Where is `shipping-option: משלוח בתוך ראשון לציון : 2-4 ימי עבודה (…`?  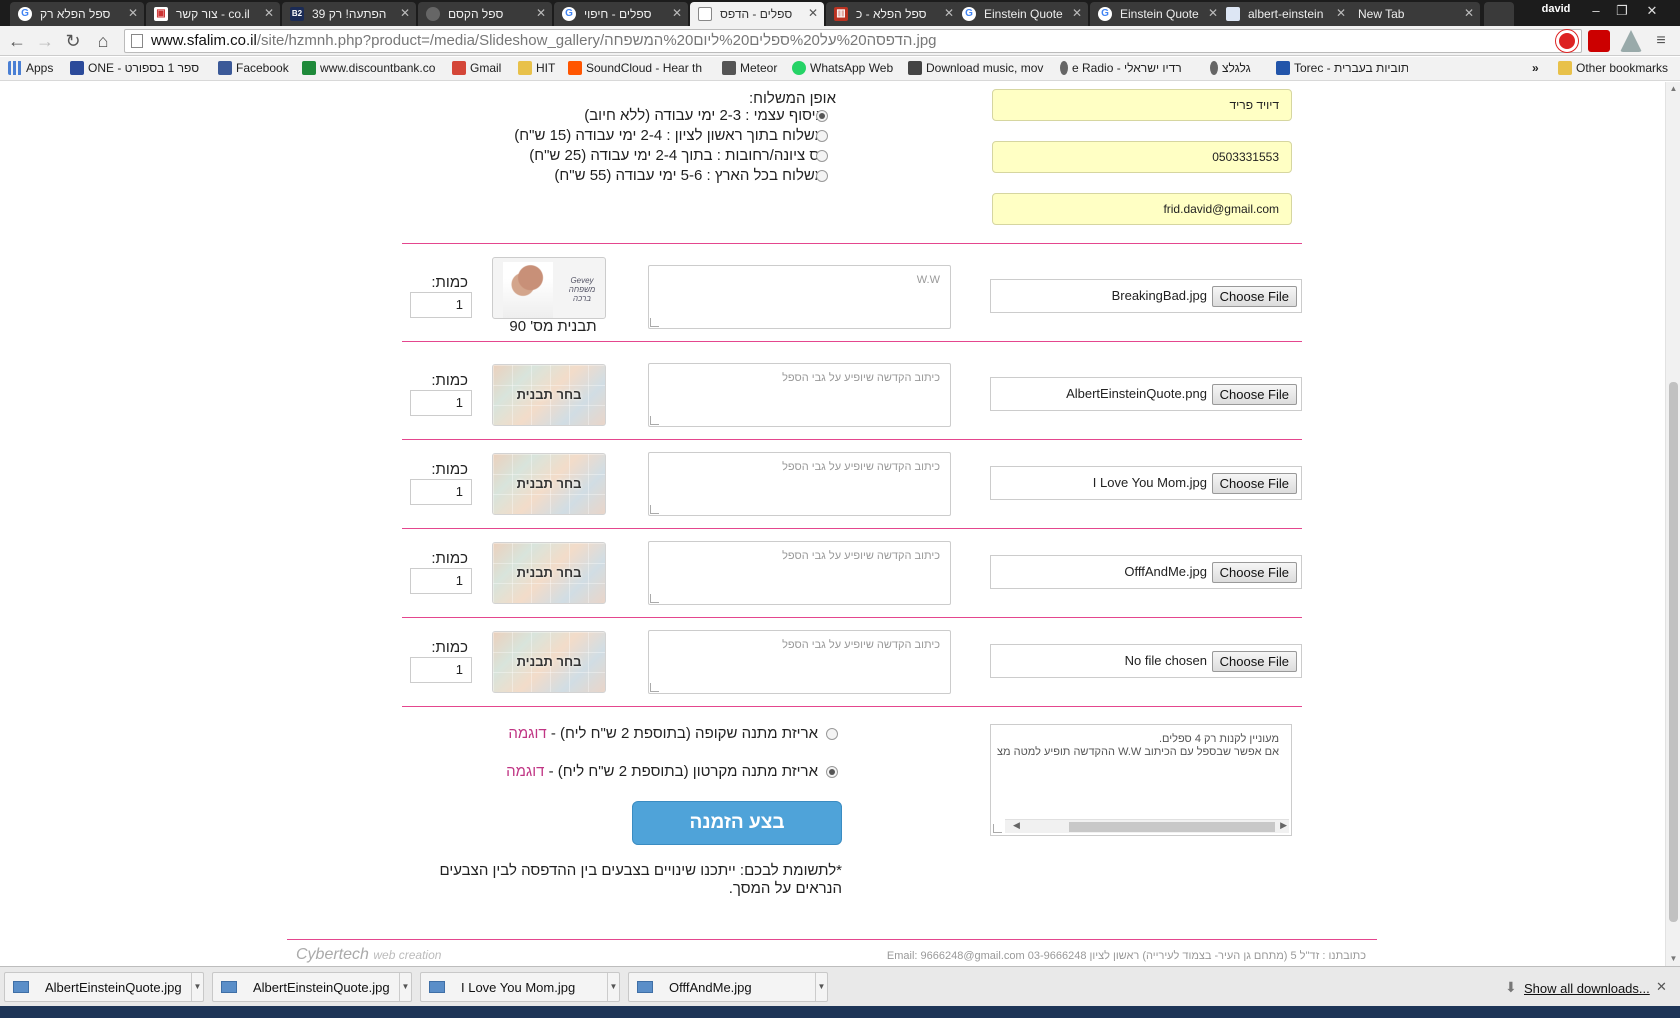
shipping-option: משלוח בתוך ראשון לציון : 2-4 ימי עבודה (… is located at coordinates (627, 137).